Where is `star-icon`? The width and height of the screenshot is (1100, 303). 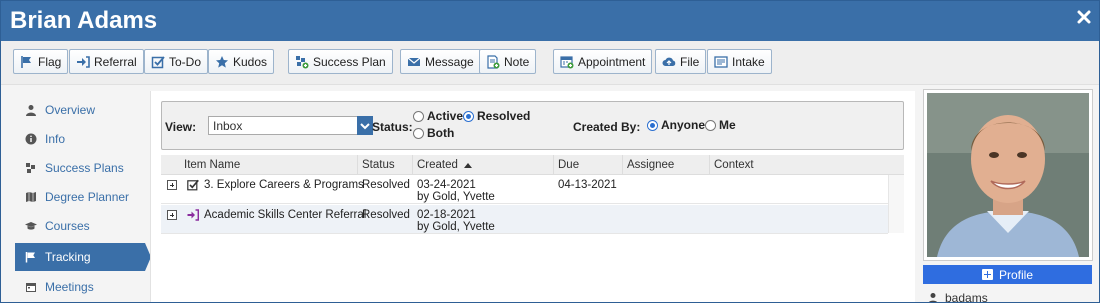
star-icon is located at coordinates (222, 61).